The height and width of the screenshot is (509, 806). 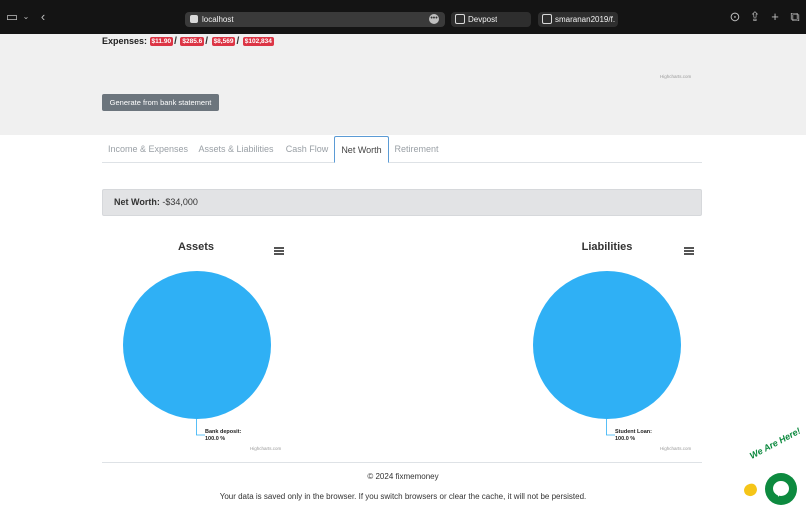 I want to click on chat-tagline: We Are Here!, so click(x=775, y=443).